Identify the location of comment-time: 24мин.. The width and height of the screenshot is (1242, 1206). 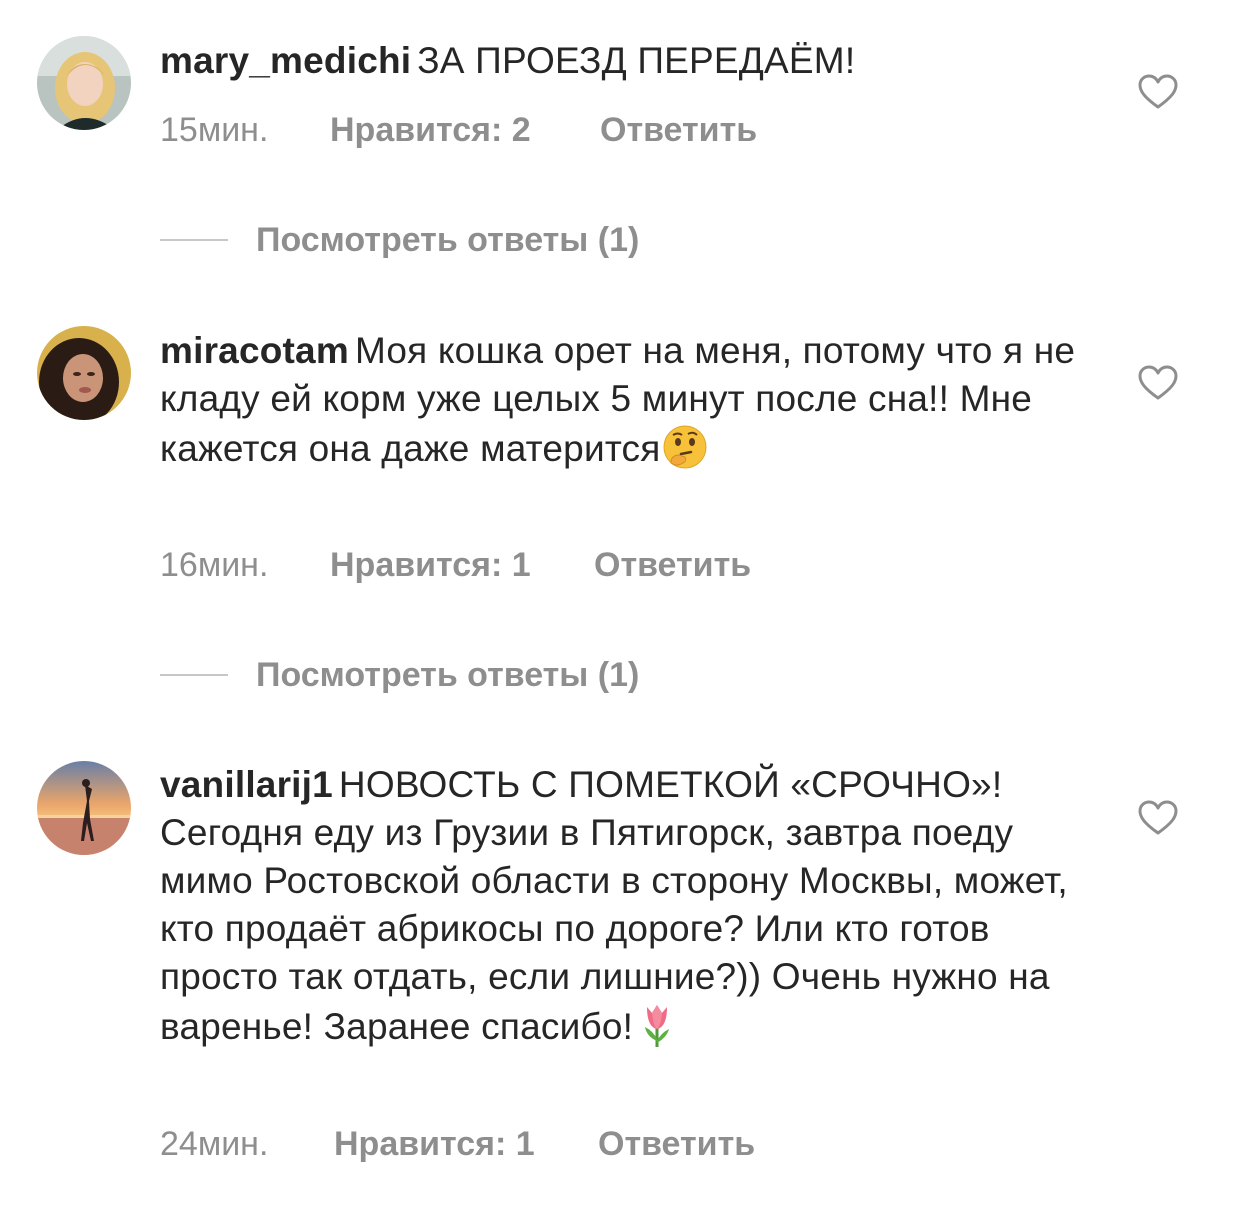
(214, 1144).